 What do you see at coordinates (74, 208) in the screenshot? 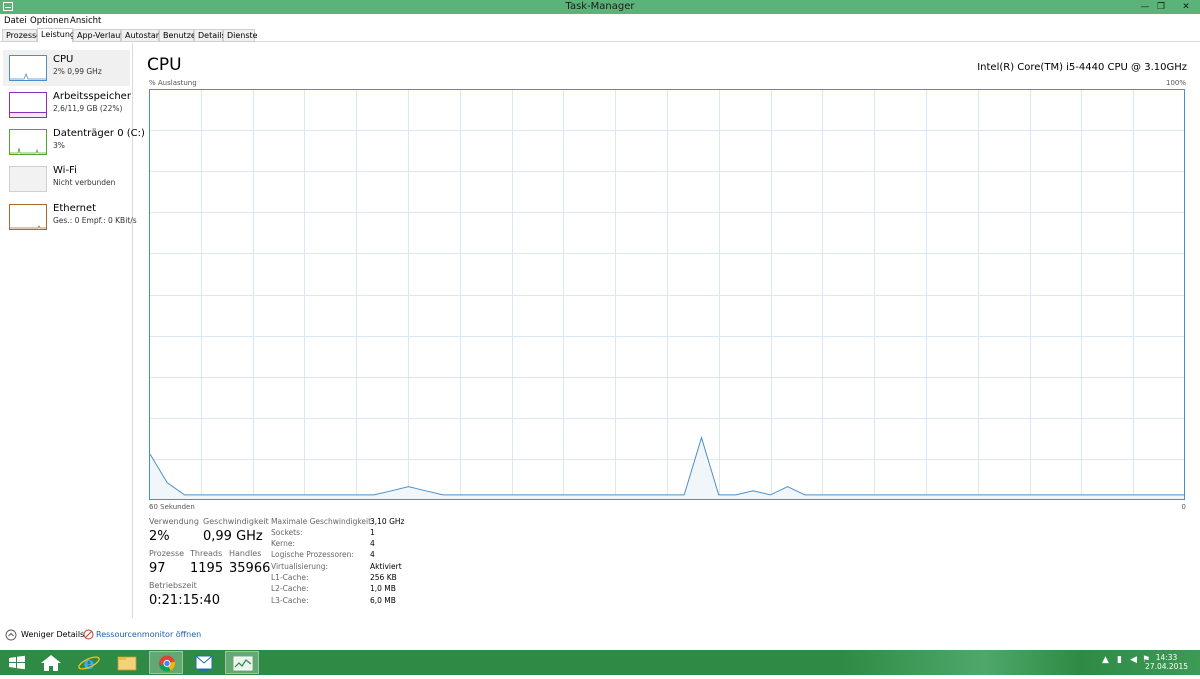
I see `sidebar-item-label: Ethernet` at bounding box center [74, 208].